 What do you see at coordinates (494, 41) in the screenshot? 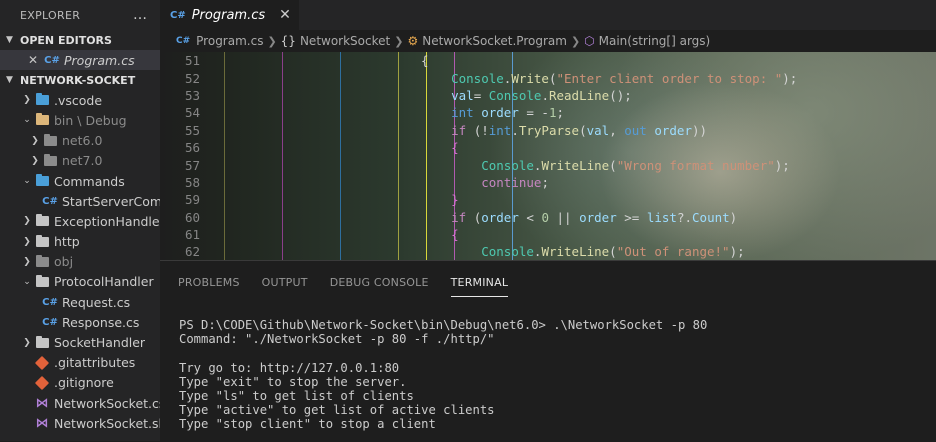
I see `breadcrumb-class: NetworkSocket.Program` at bounding box center [494, 41].